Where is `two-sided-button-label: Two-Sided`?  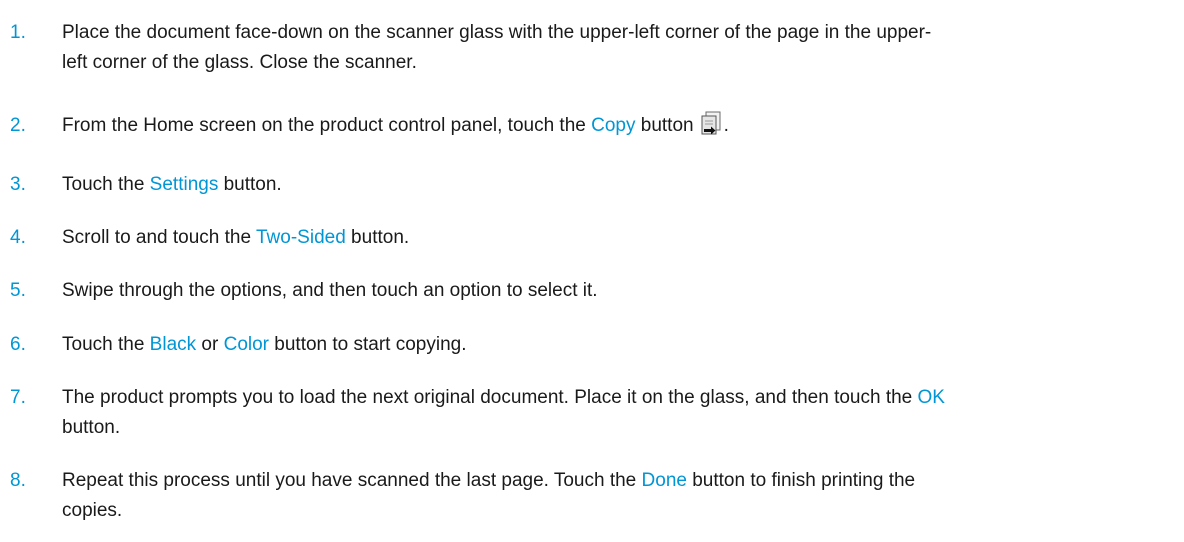
two-sided-button-label: Two-Sided is located at coordinates (301, 237).